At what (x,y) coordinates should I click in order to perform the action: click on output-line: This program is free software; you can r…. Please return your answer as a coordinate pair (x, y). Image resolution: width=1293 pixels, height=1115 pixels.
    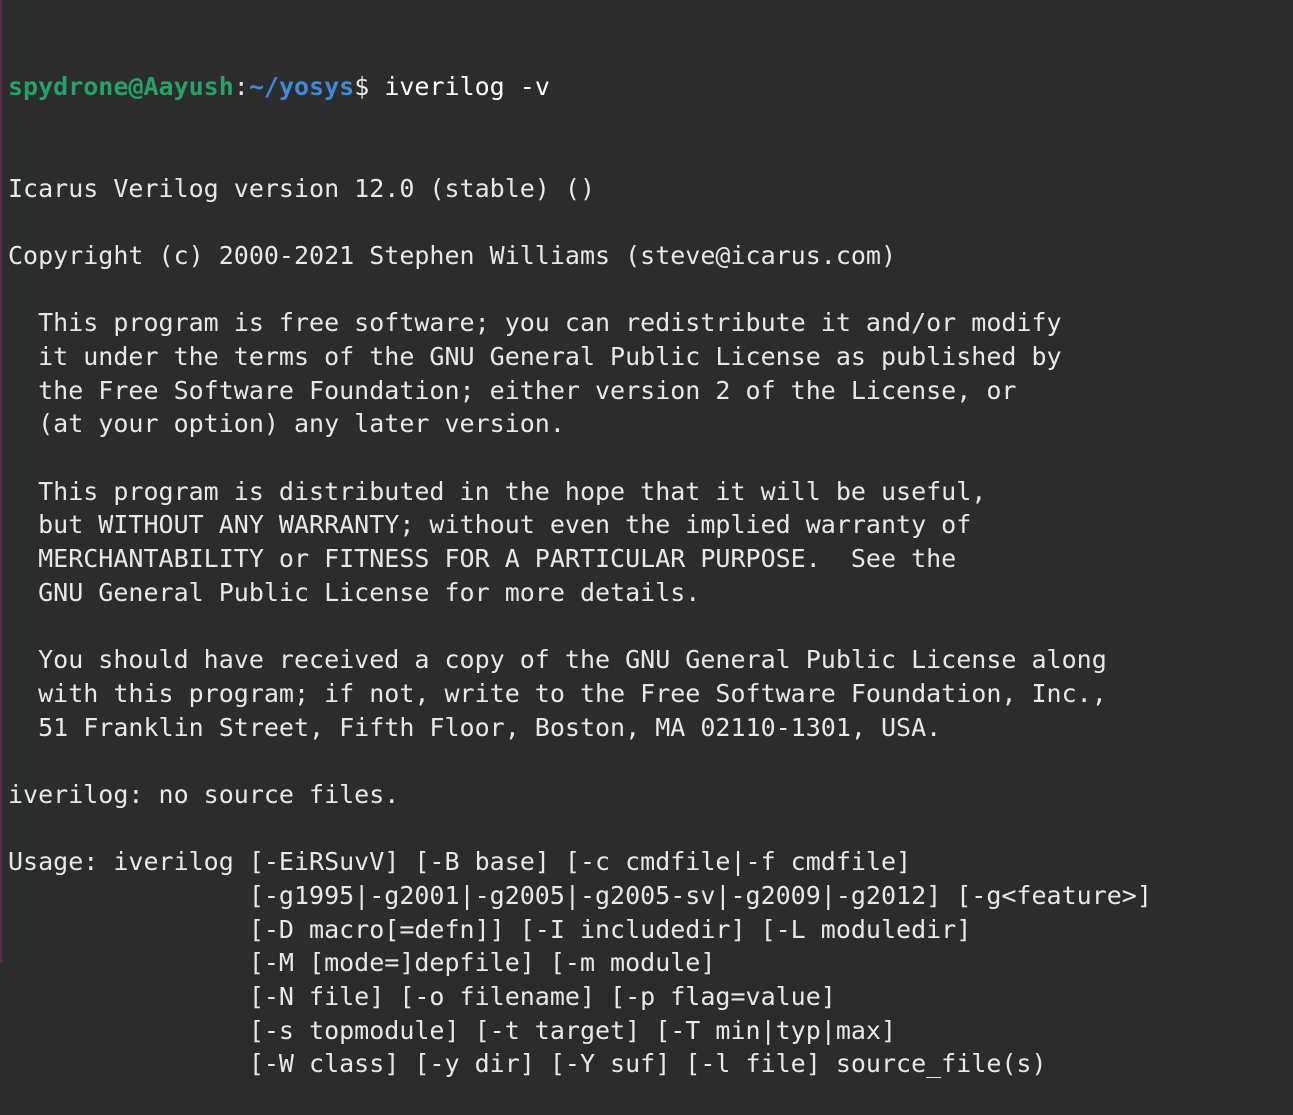
    Looking at the image, I should click on (535, 323).